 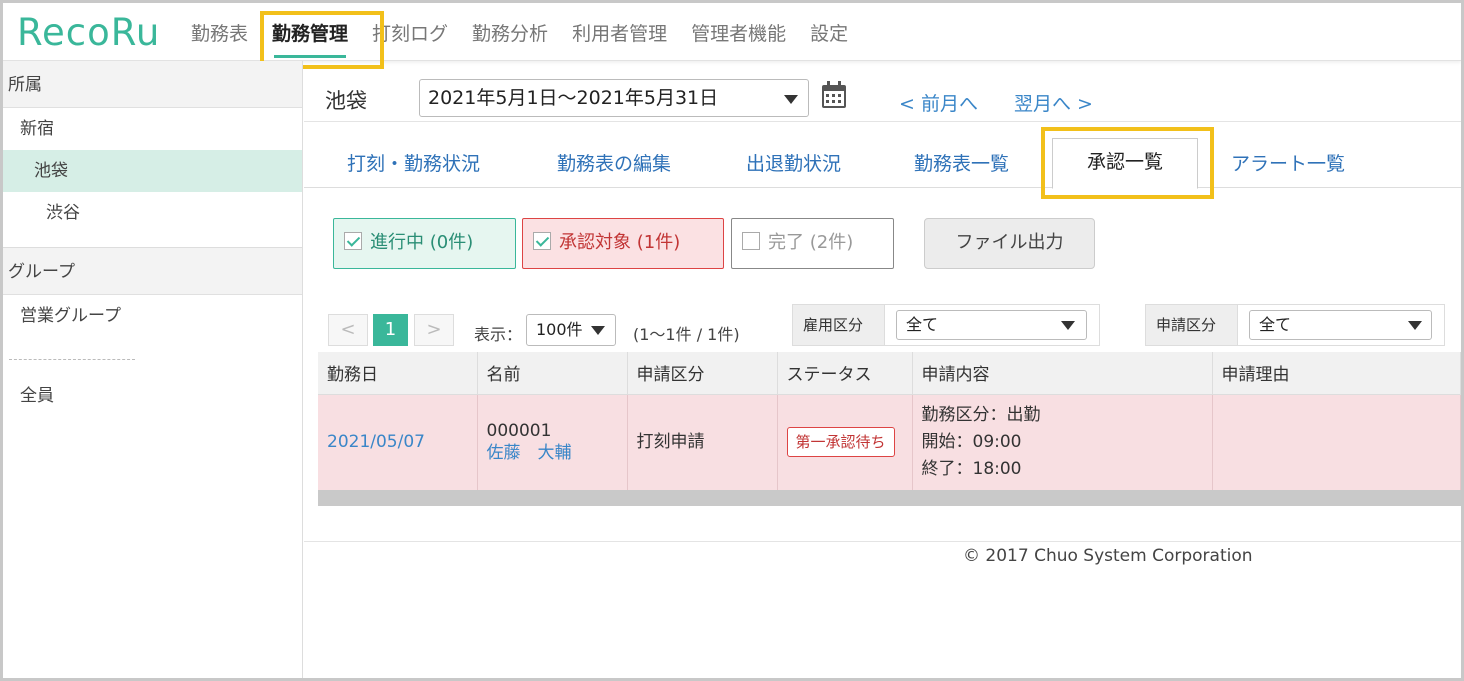 I want to click on pager-page-1: 1, so click(x=390, y=330).